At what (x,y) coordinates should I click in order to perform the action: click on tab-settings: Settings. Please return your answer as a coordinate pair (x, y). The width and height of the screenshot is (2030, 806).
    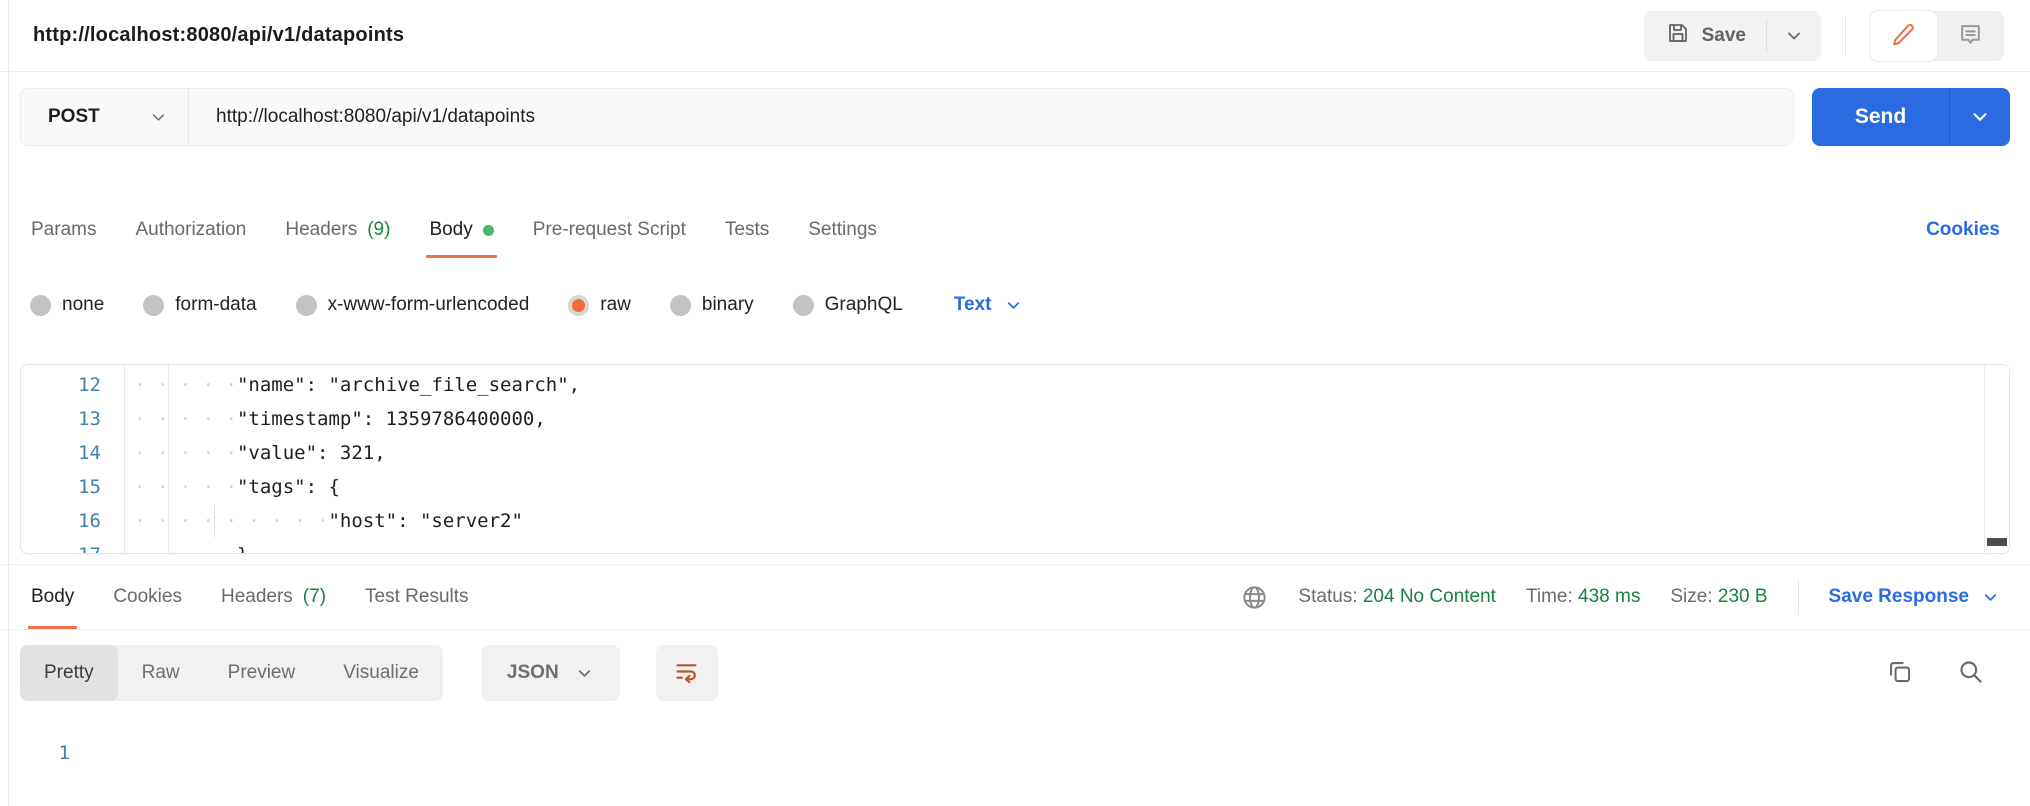
    Looking at the image, I should click on (842, 230).